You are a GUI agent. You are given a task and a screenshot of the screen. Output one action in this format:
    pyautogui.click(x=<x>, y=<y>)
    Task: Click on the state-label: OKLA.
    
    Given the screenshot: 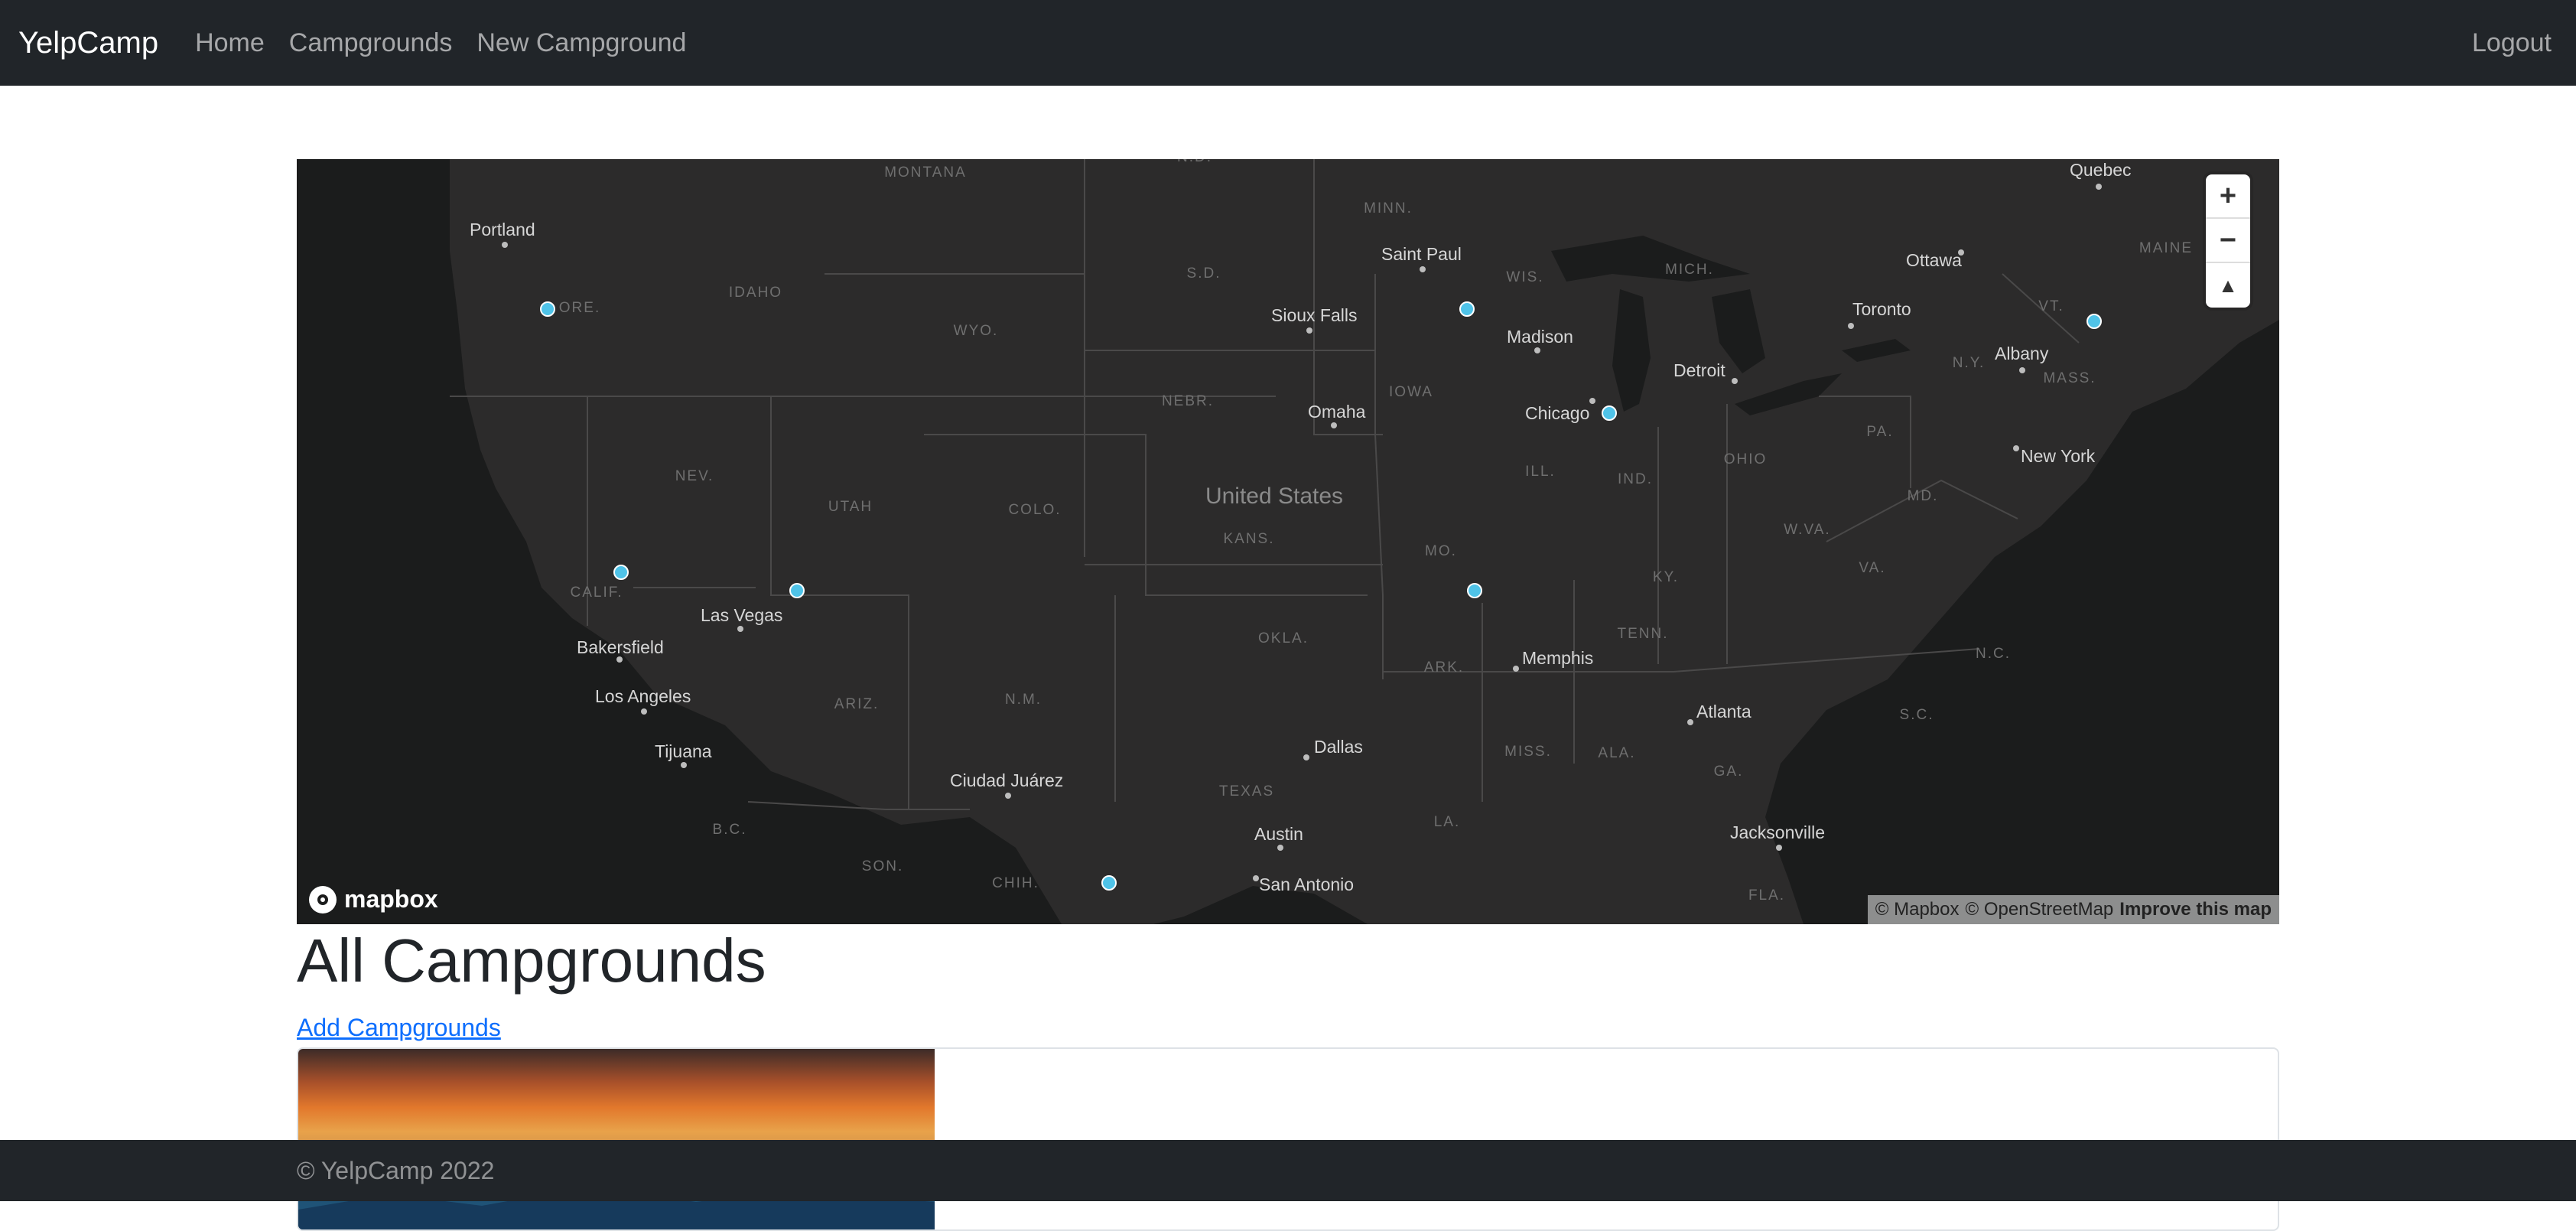 What is the action you would take?
    pyautogui.click(x=1283, y=638)
    